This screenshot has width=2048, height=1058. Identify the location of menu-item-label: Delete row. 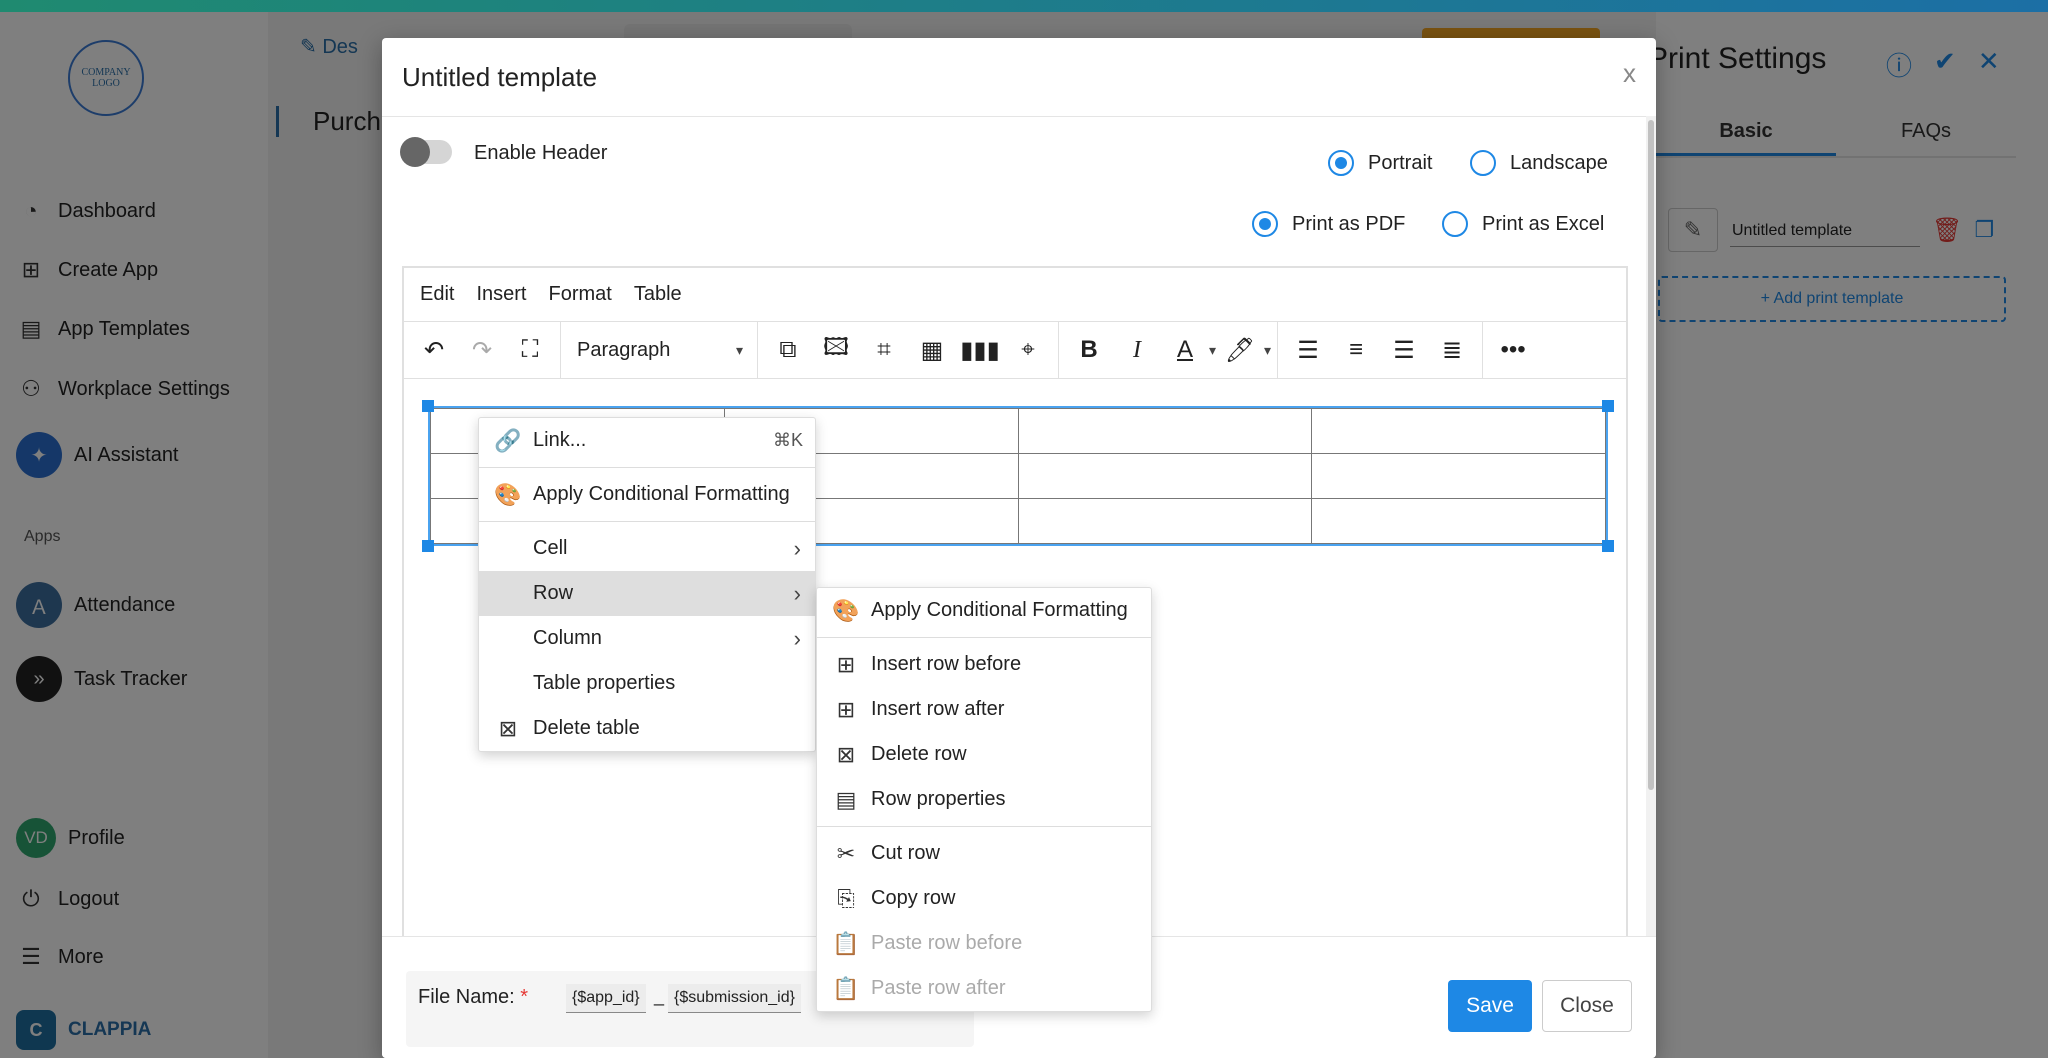
(919, 754).